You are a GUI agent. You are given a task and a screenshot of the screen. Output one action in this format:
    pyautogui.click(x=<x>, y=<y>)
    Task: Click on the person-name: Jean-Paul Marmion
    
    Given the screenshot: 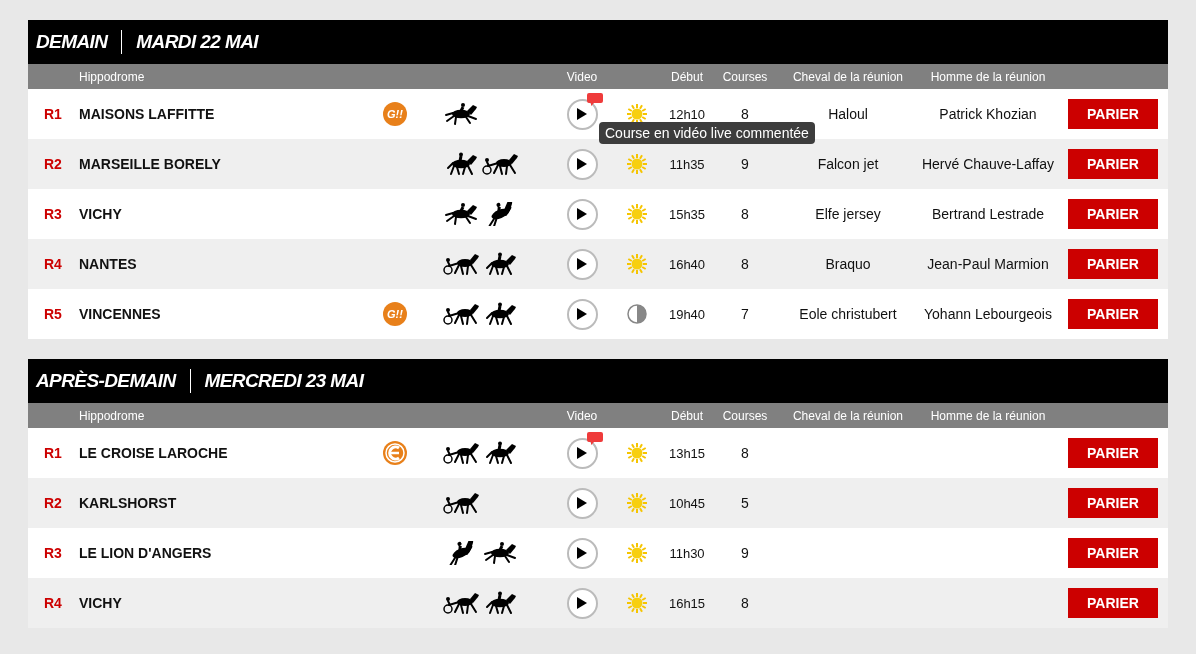 What is the action you would take?
    pyautogui.click(x=988, y=264)
    